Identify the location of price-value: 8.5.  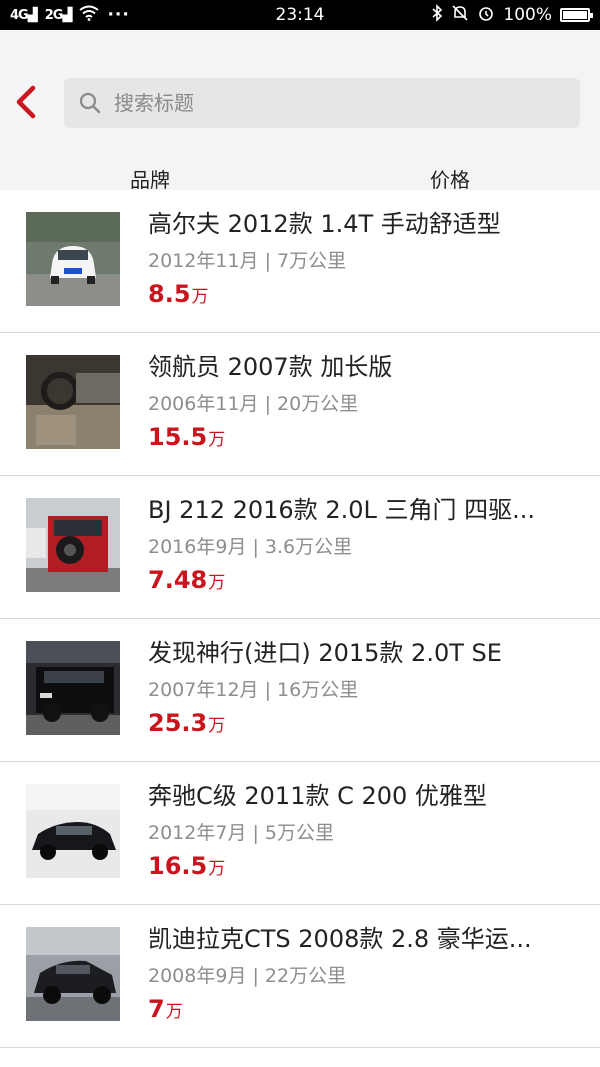
(169, 294).